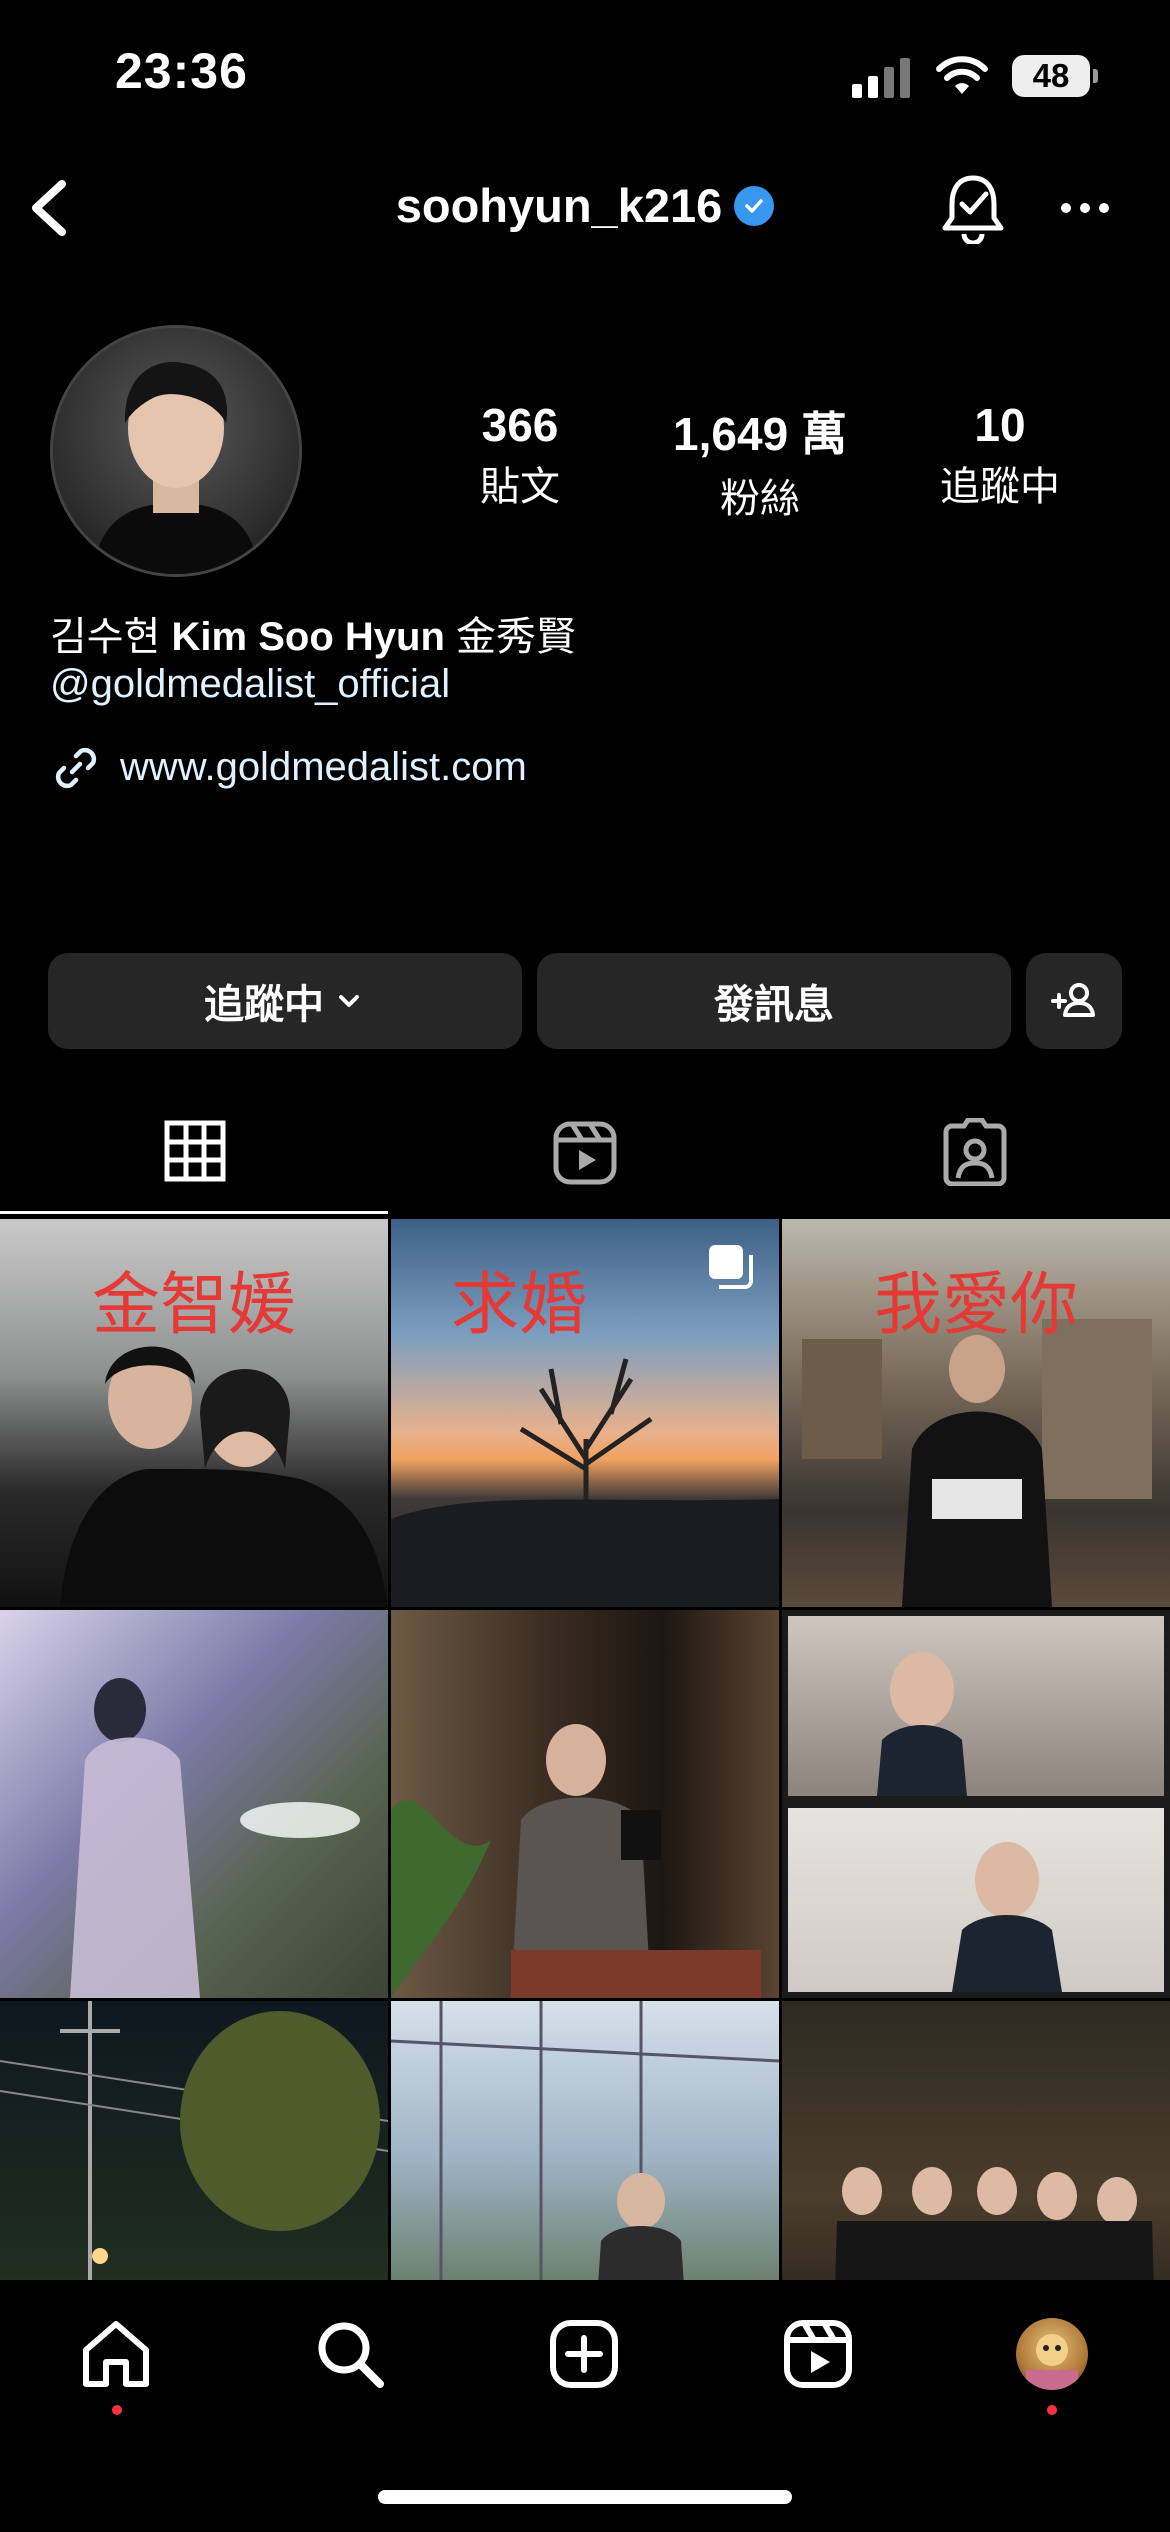 The height and width of the screenshot is (2532, 1170). What do you see at coordinates (559, 205) in the screenshot?
I see `username-text: soohyun_k216` at bounding box center [559, 205].